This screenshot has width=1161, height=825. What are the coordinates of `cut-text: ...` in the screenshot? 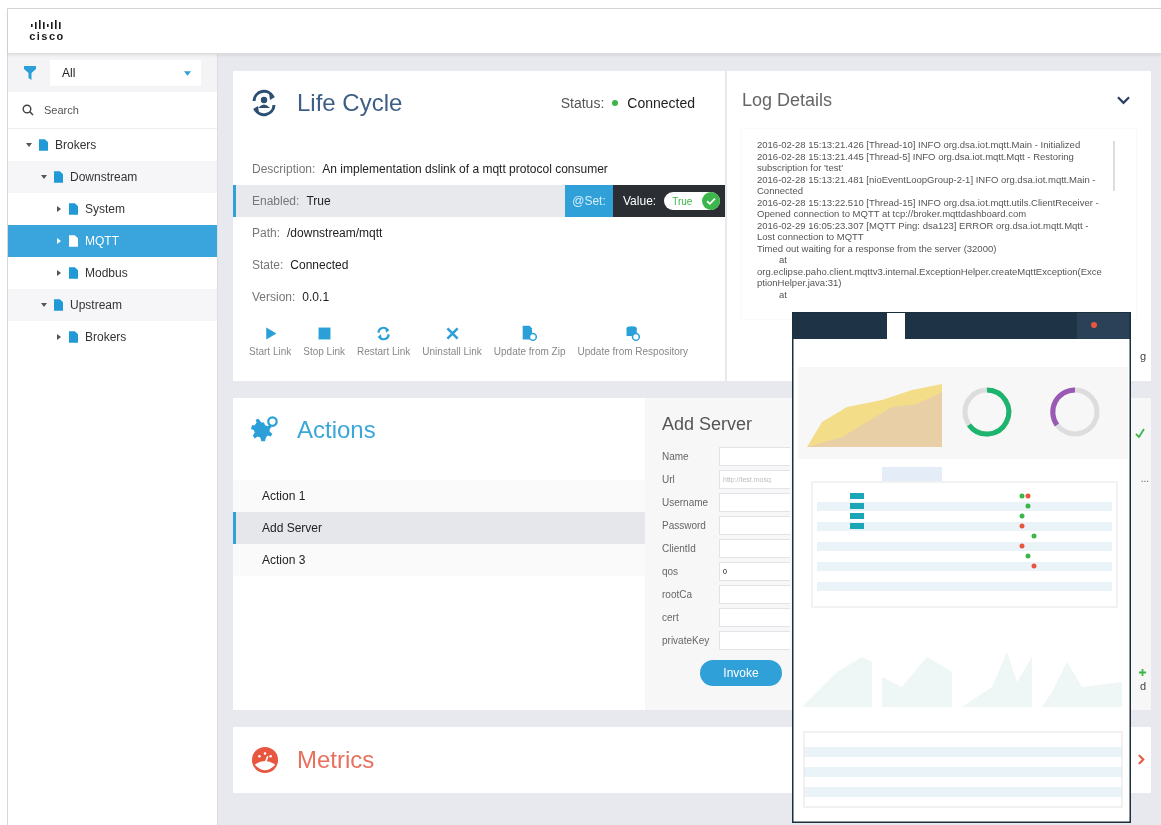 It's located at (1144, 478).